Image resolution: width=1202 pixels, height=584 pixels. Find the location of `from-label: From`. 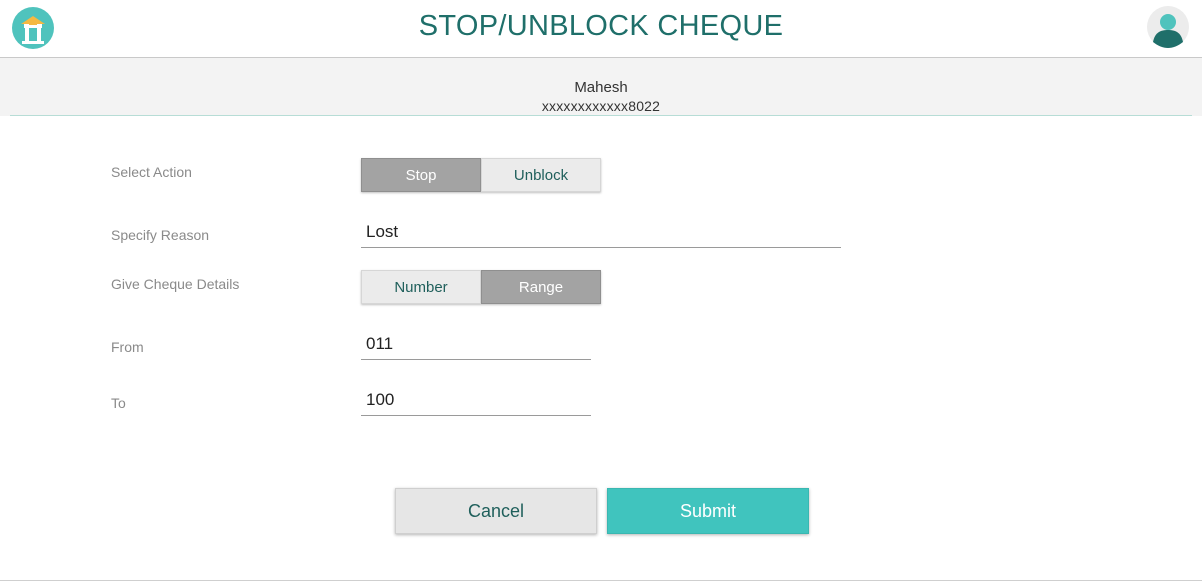

from-label: From is located at coordinates (127, 347).